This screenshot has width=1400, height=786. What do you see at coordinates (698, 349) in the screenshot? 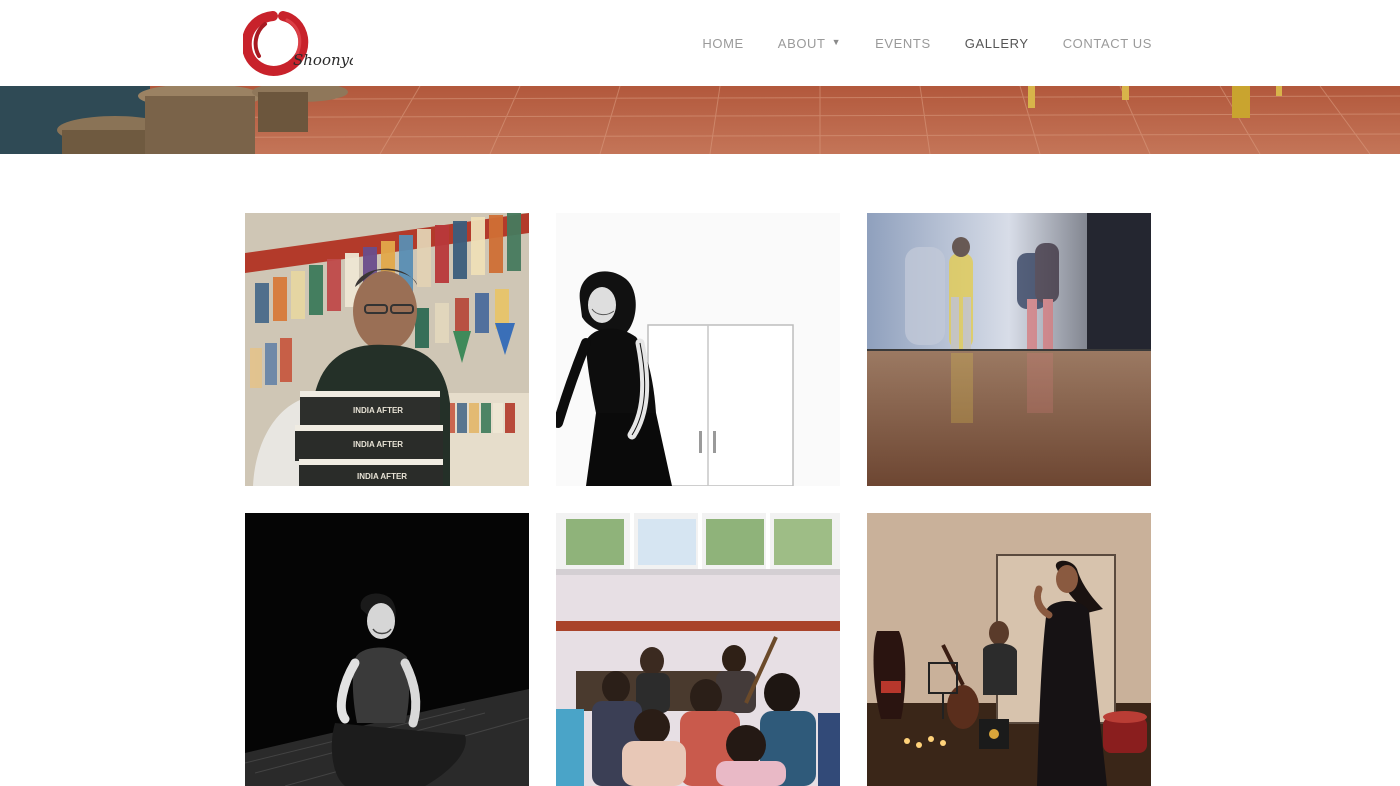
I see `gallery-photo-performer-silhouette` at bounding box center [698, 349].